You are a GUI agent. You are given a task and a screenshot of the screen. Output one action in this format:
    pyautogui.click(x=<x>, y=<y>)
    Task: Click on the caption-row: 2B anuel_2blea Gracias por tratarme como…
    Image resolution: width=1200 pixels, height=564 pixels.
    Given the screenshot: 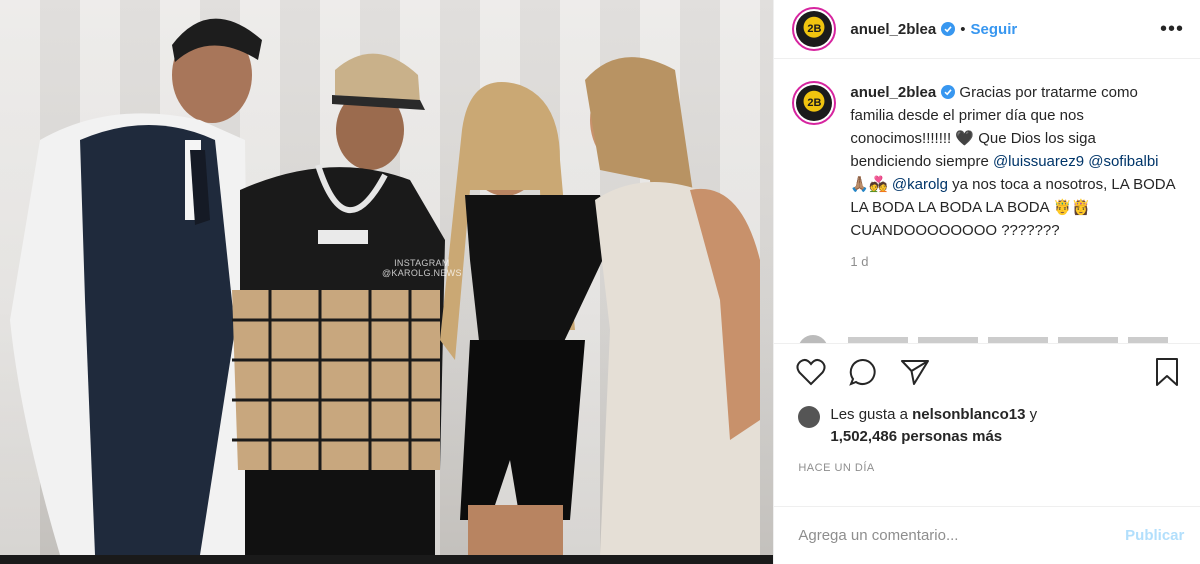 What is the action you would take?
    pyautogui.click(x=988, y=161)
    